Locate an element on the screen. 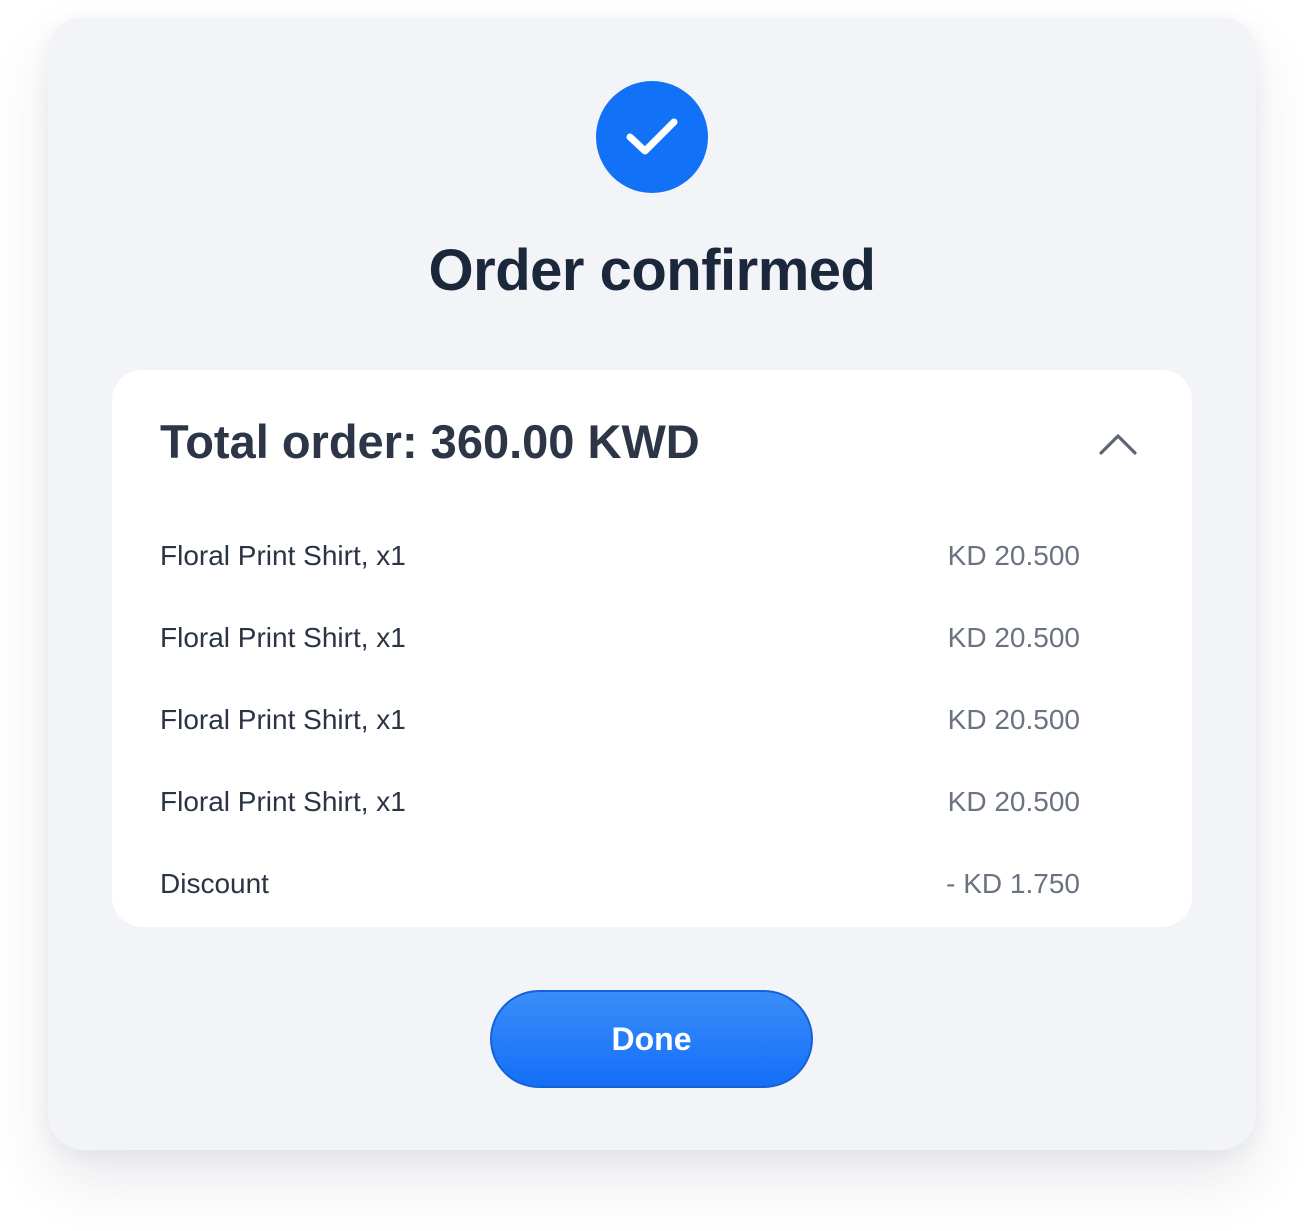 Image resolution: width=1304 pixels, height=1231 pixels. done-button: Done is located at coordinates (651, 1039).